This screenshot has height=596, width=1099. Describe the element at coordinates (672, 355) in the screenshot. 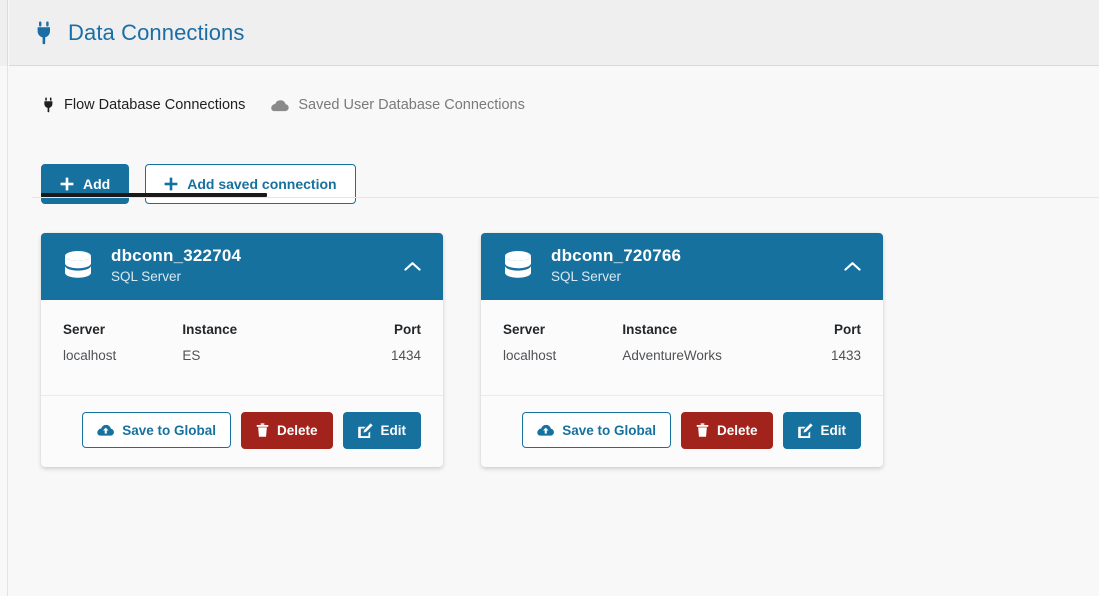

I see `instance-value: AdventureWorks` at that location.